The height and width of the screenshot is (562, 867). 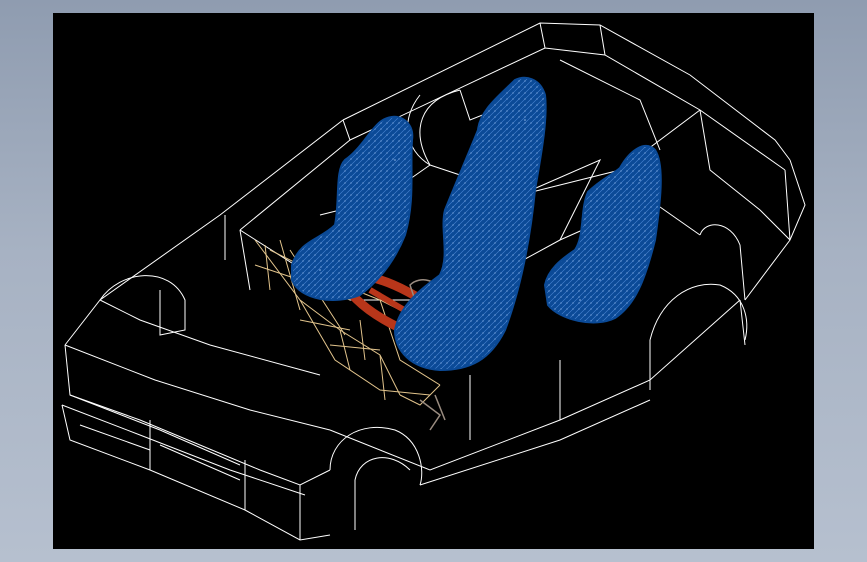 I want to click on seat-front-left, so click(x=352, y=208).